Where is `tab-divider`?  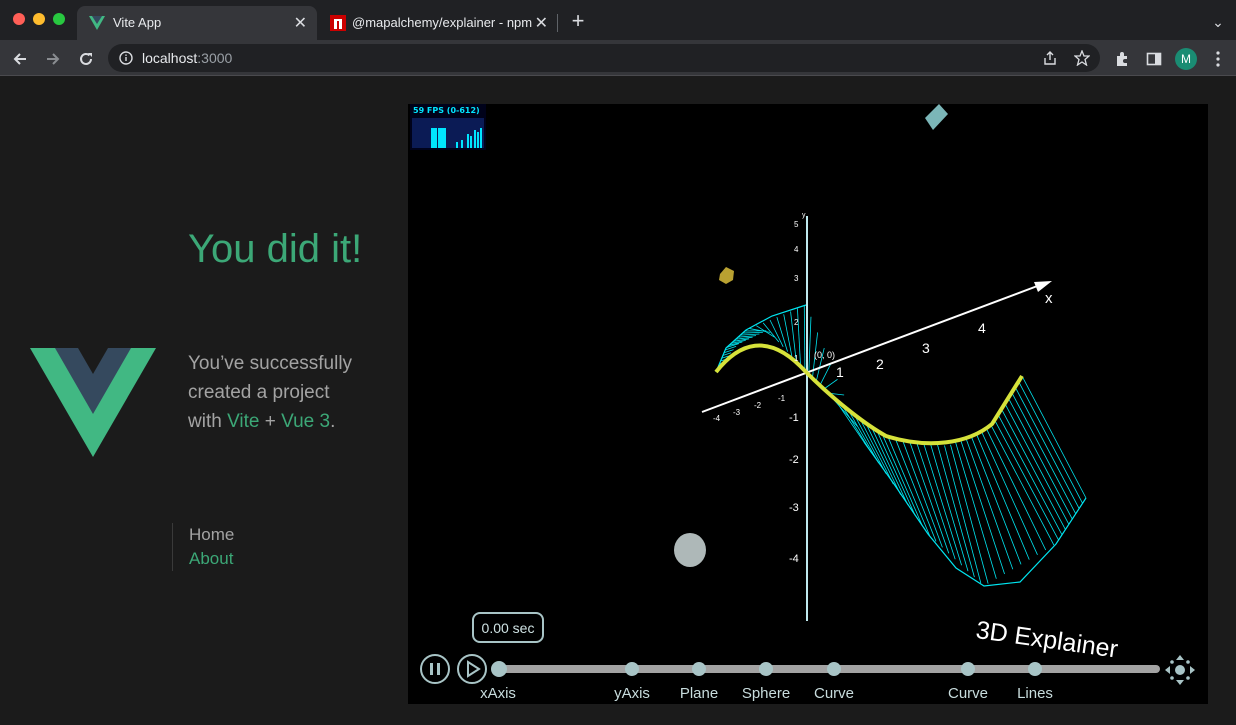
tab-divider is located at coordinates (557, 23).